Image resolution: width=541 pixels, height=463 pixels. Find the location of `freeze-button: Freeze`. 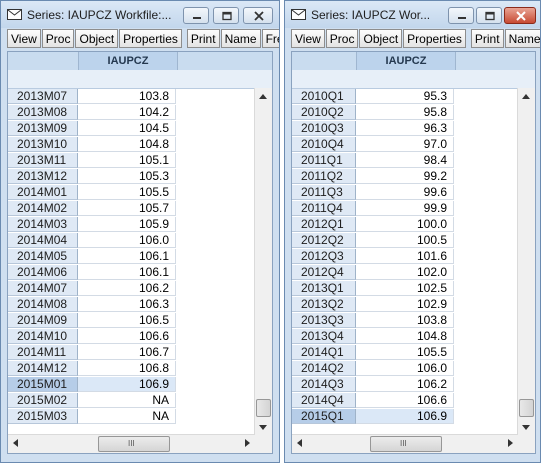

freeze-button: Freeze is located at coordinates (270, 38).